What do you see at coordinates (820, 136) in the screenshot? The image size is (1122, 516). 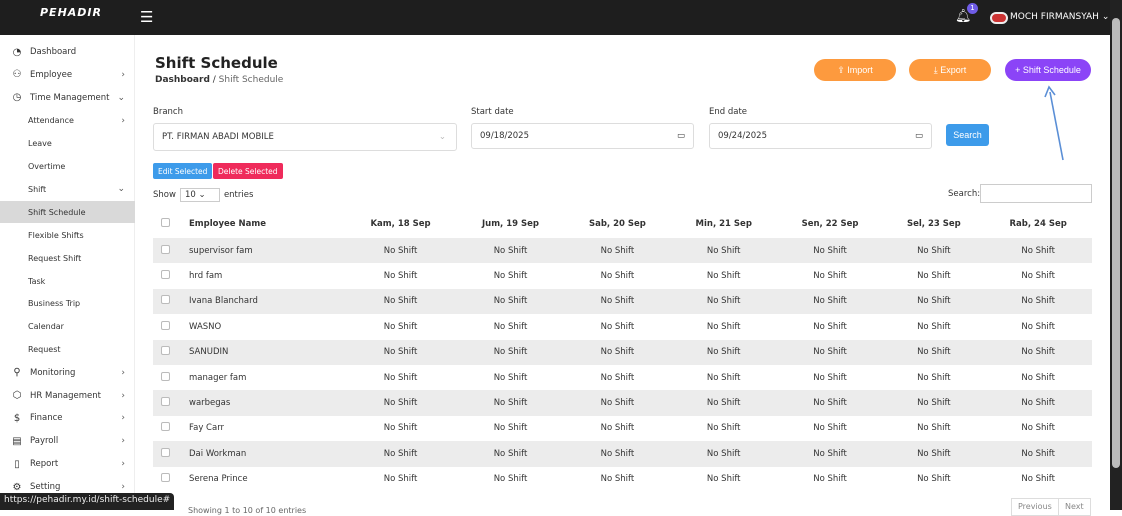 I see `end-date-input: 09/24/2025 ▭` at bounding box center [820, 136].